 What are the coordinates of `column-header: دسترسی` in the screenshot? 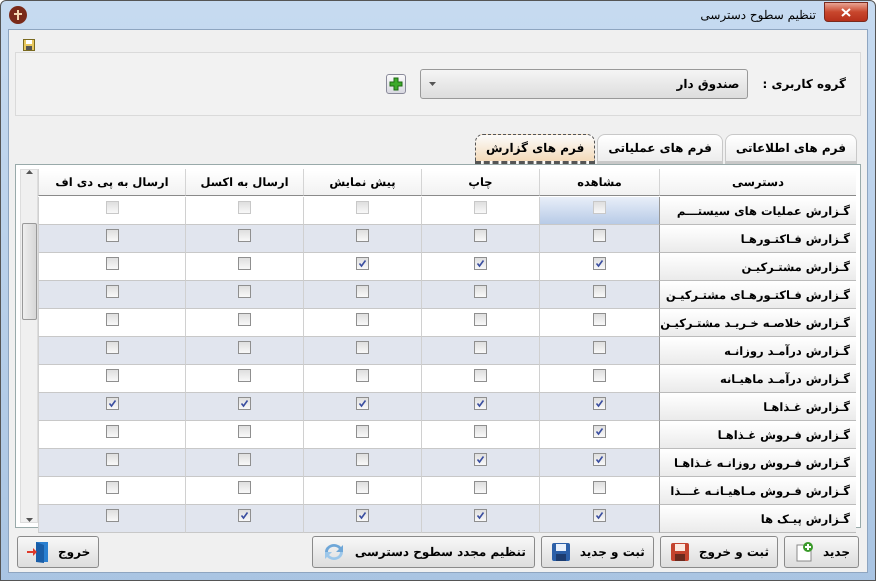 It's located at (757, 182).